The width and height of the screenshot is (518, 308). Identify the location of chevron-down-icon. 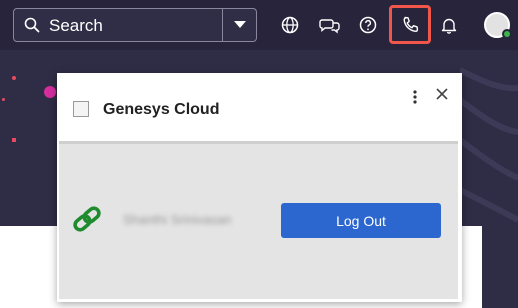
(240, 25).